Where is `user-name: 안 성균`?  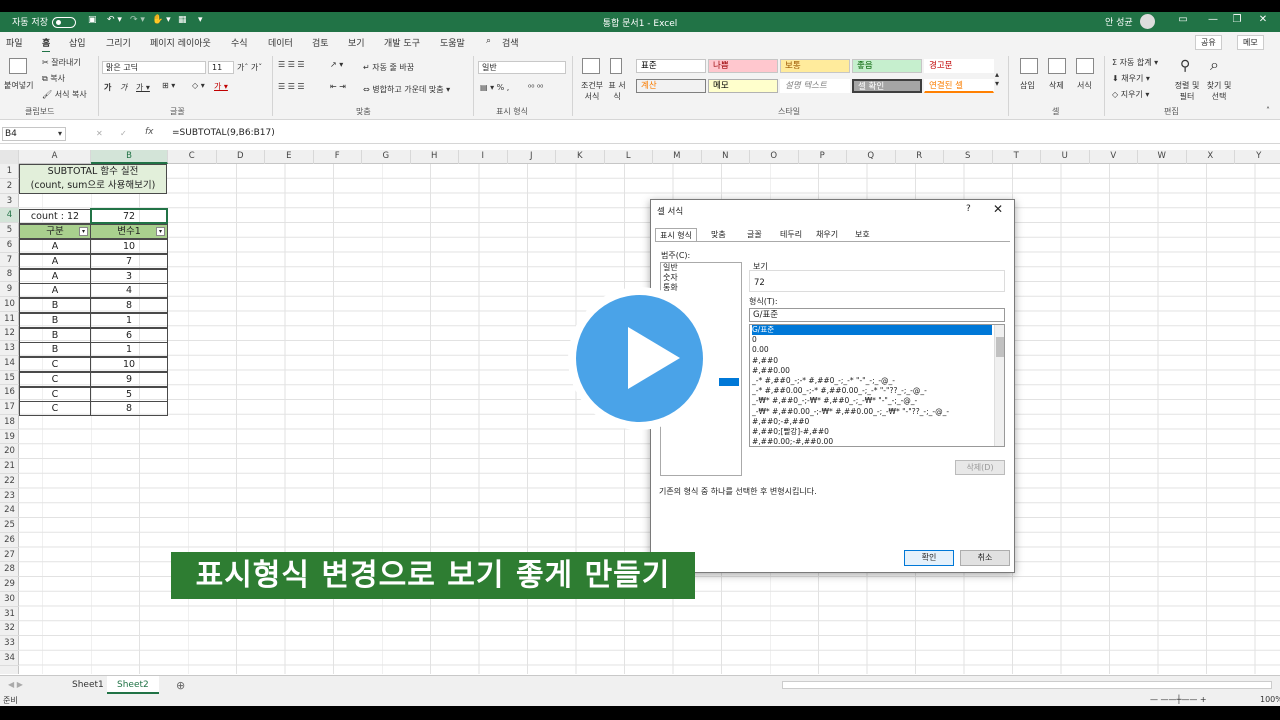
user-name: 안 성균 is located at coordinates (1119, 21).